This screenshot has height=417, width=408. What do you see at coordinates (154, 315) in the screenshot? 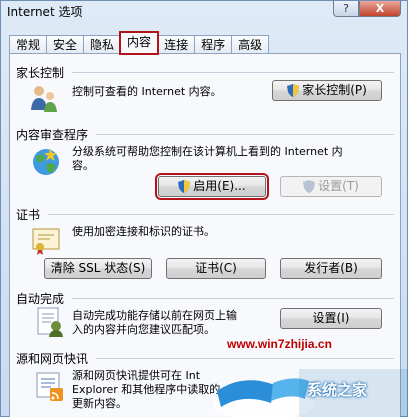
I see `autocomplete-description-1: 自动完成功能存储以前在网页上输` at bounding box center [154, 315].